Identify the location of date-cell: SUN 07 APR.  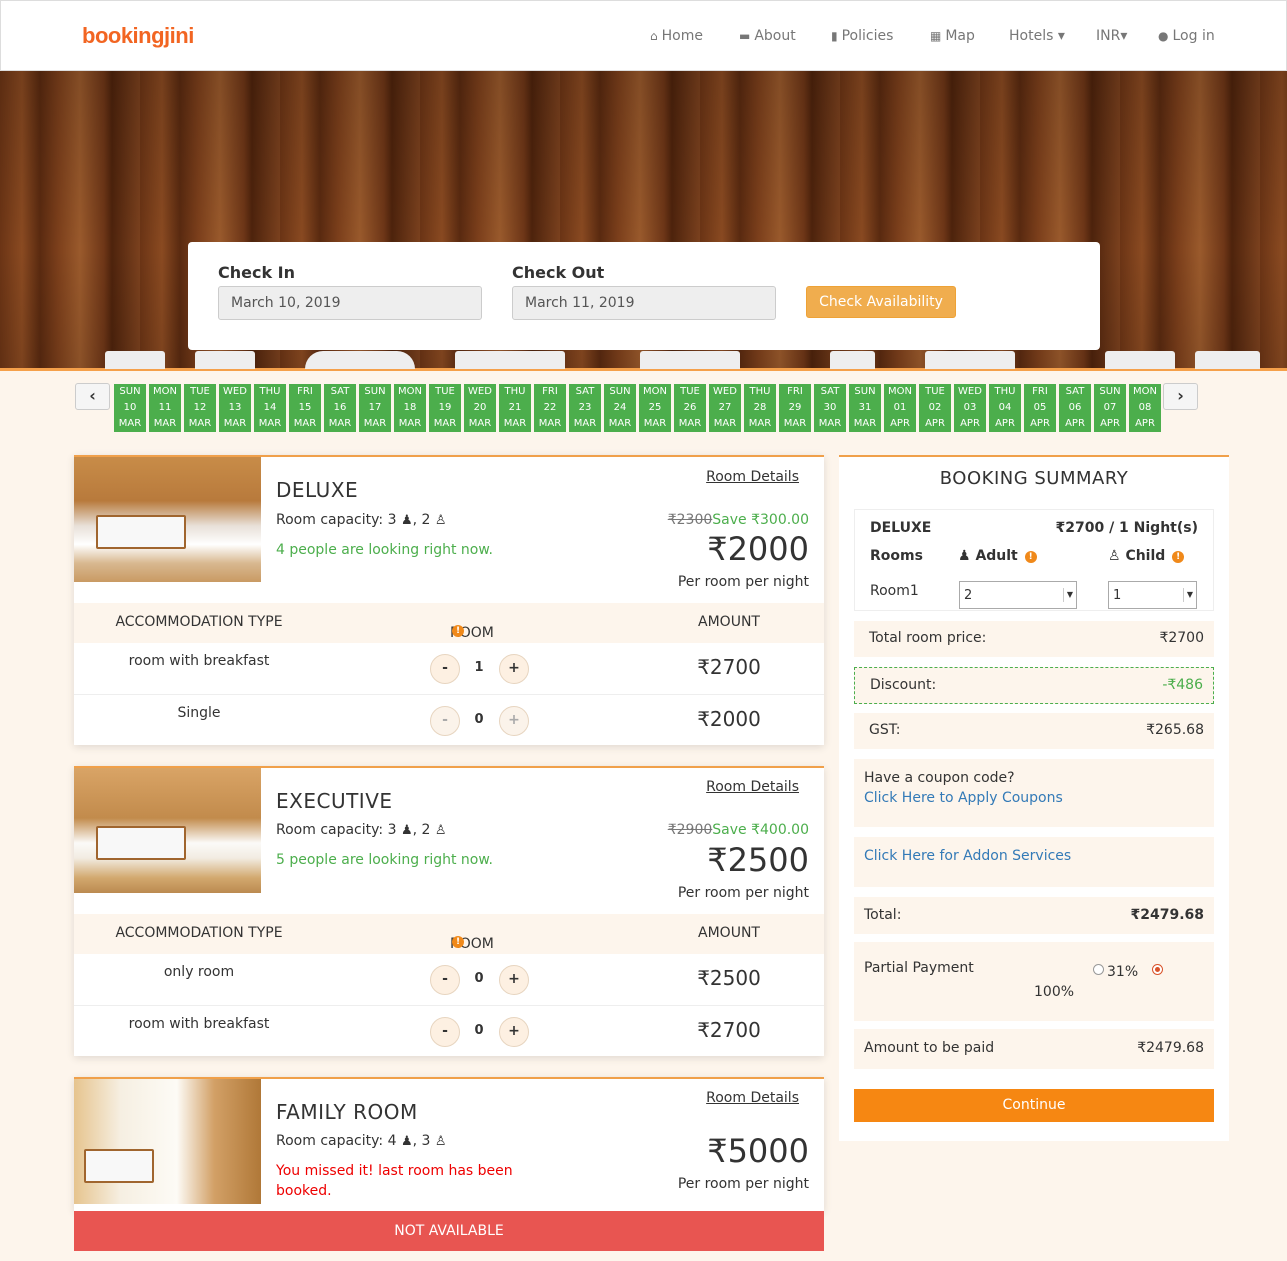
(1110, 408).